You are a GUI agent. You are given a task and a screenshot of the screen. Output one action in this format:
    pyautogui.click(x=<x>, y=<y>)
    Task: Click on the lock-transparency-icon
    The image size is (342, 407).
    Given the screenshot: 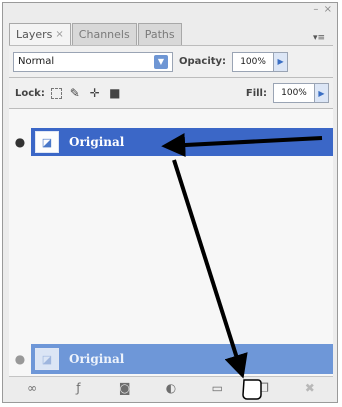 What is the action you would take?
    pyautogui.click(x=56, y=93)
    